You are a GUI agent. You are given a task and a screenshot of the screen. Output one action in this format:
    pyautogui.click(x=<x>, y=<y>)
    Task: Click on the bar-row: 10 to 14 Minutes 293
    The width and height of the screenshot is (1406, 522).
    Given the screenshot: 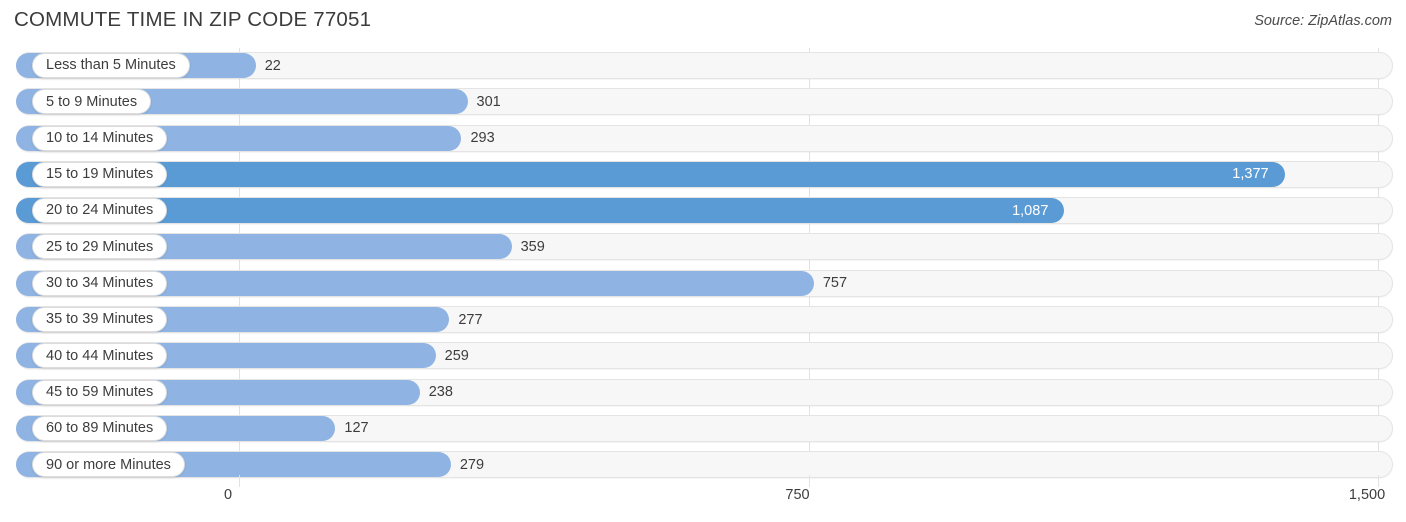 What is the action you would take?
    pyautogui.click(x=703, y=139)
    